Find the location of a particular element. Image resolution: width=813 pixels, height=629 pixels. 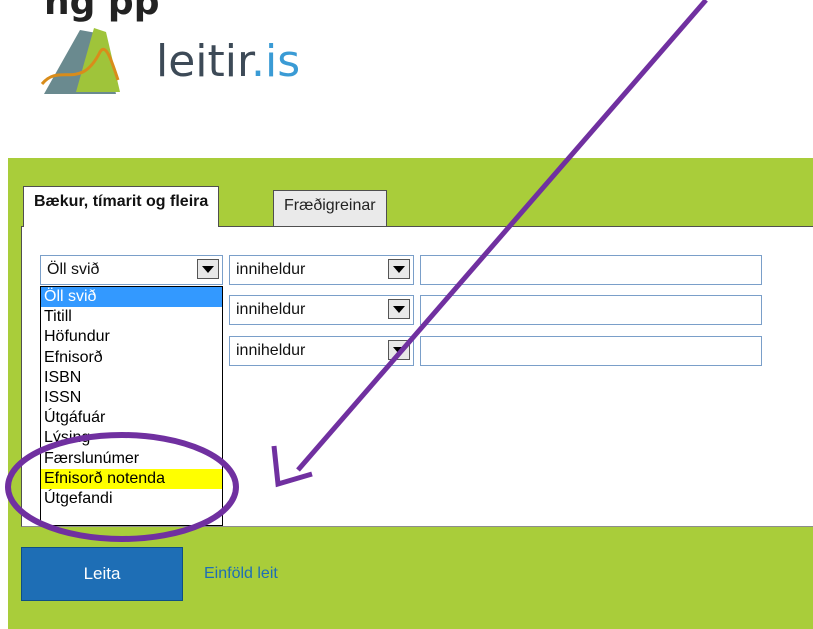

operator-select-1: inniheldur is located at coordinates (321, 270).